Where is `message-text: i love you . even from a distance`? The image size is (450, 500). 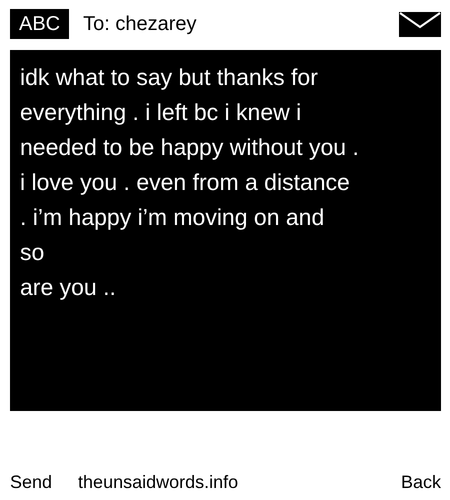 message-text: i love you . even from a distance is located at coordinates (185, 182).